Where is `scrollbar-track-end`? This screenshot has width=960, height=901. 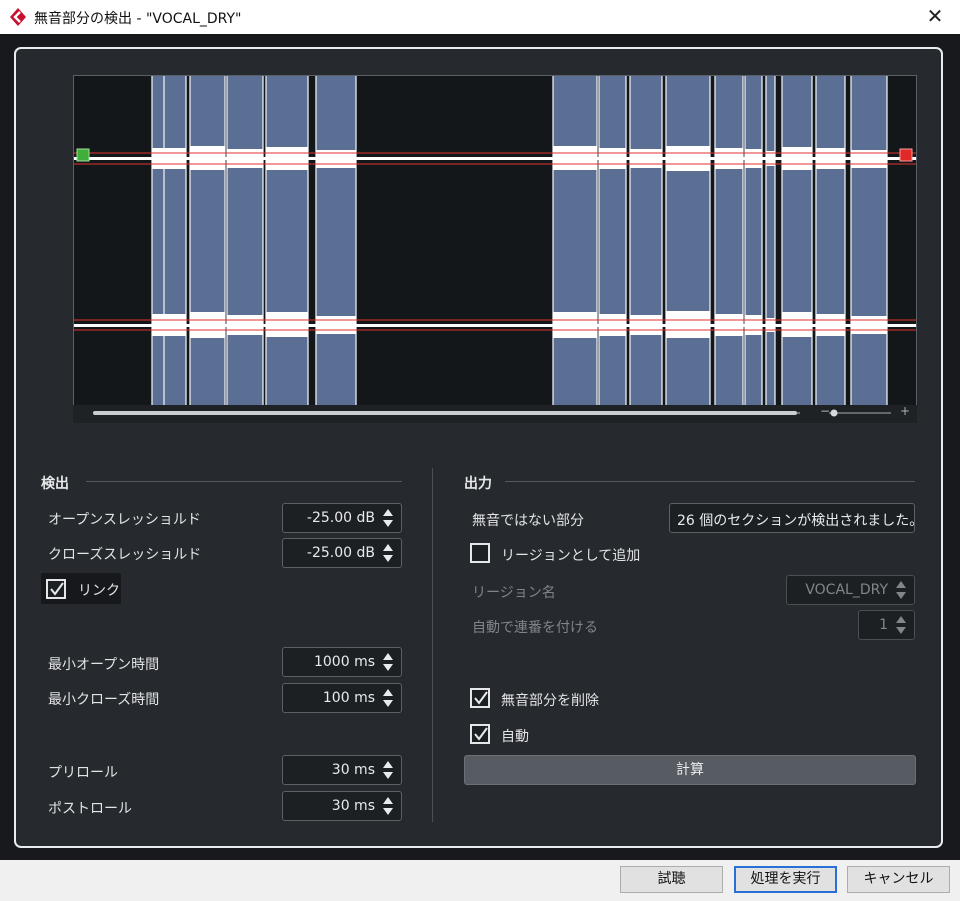
scrollbar-track-end is located at coordinates (798, 413).